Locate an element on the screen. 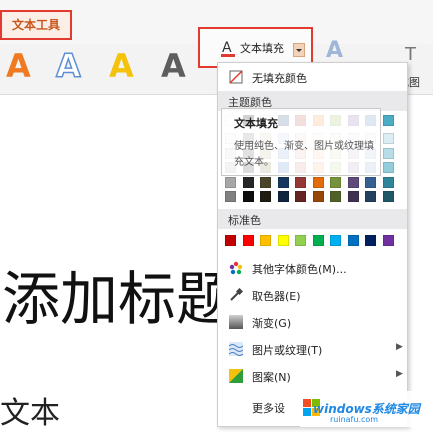 The width and height of the screenshot is (433, 432). color-palette-icon is located at coordinates (236, 268).